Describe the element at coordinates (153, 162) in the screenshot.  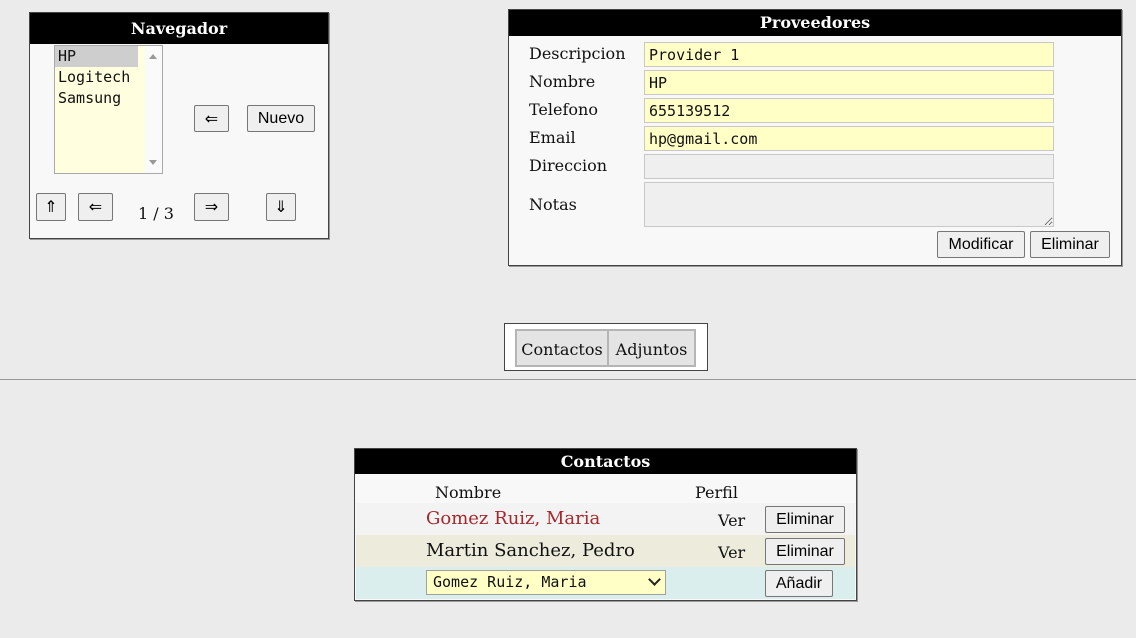
I see `scroll-down-icon` at that location.